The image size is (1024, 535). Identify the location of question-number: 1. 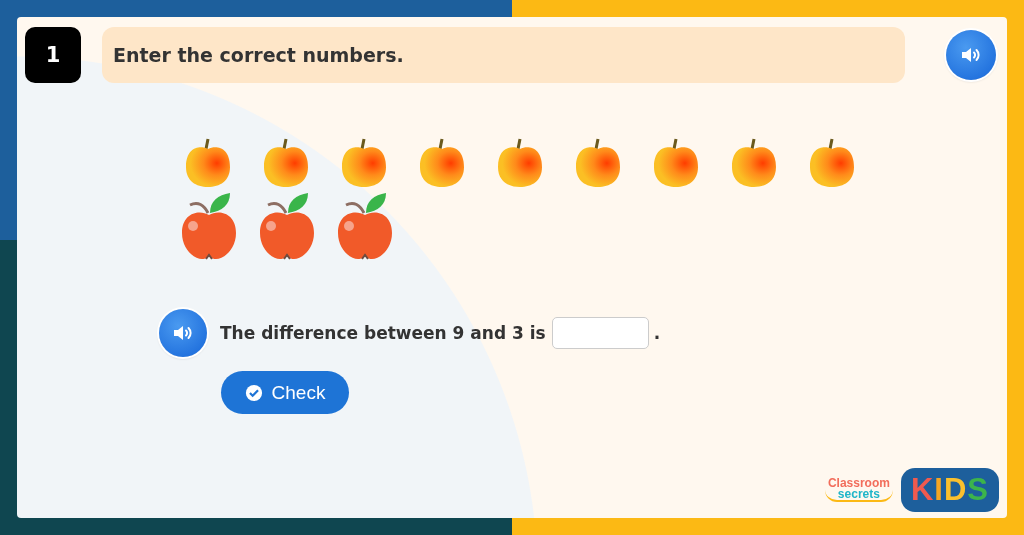
(53, 55).